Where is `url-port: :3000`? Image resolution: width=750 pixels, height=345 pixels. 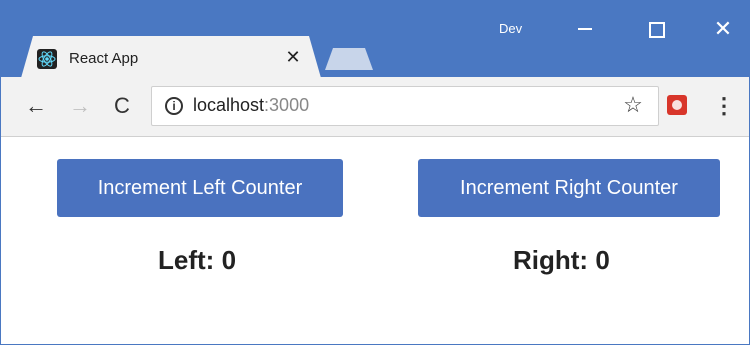 url-port: :3000 is located at coordinates (287, 105).